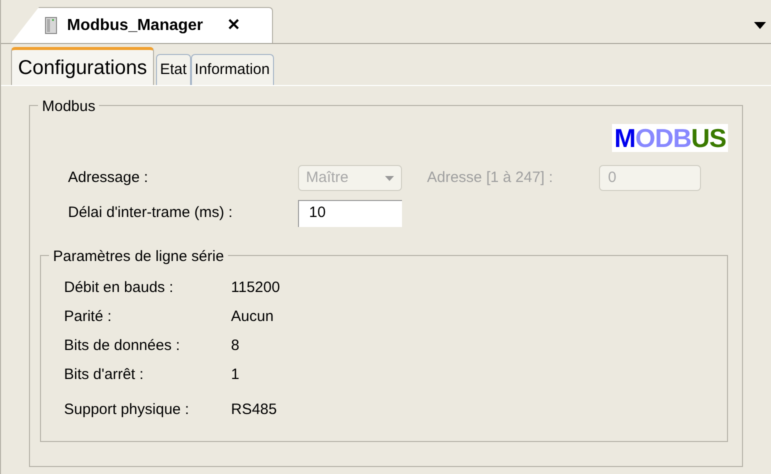 This screenshot has height=474, width=771. I want to click on server-icon, so click(51, 25).